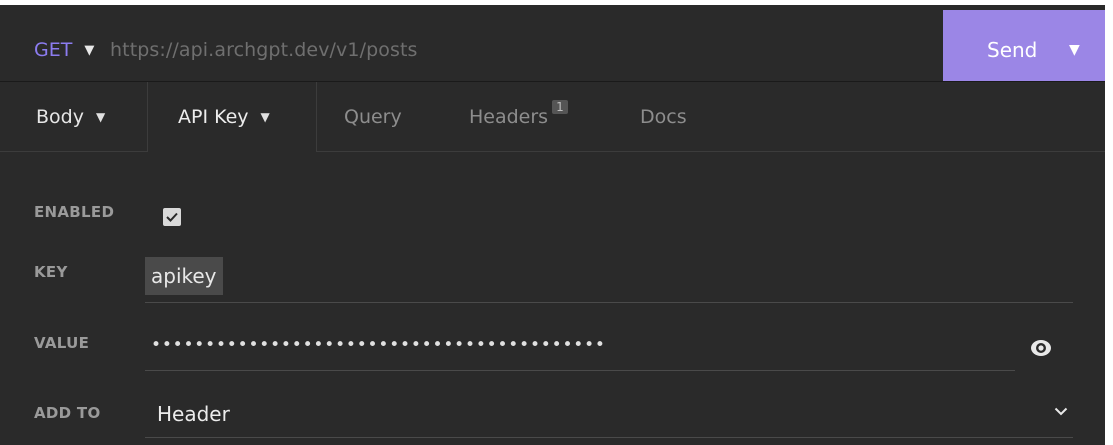 The image size is (1113, 445). I want to click on enabled-checkbox, so click(172, 217).